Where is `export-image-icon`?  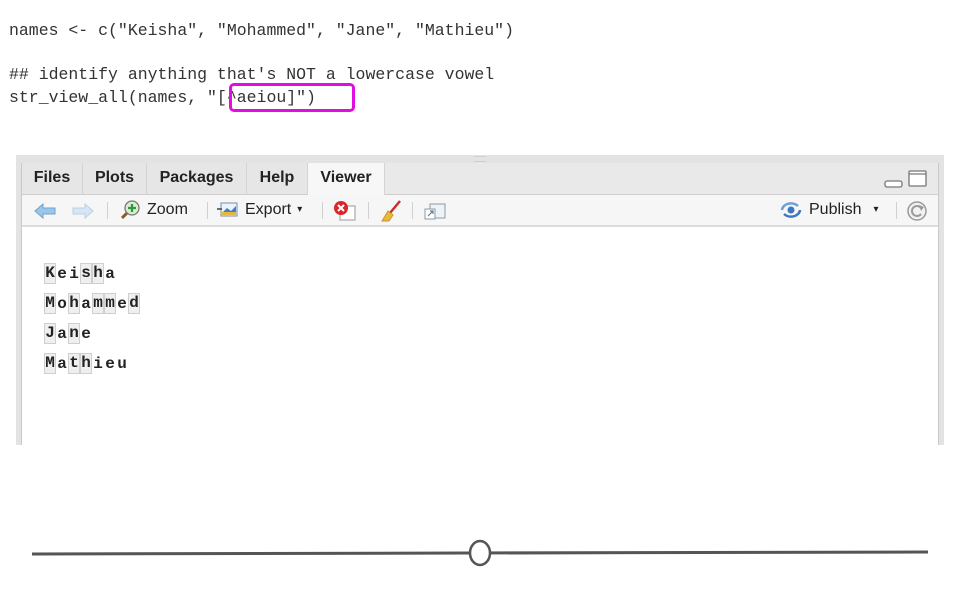 export-image-icon is located at coordinates (227, 209).